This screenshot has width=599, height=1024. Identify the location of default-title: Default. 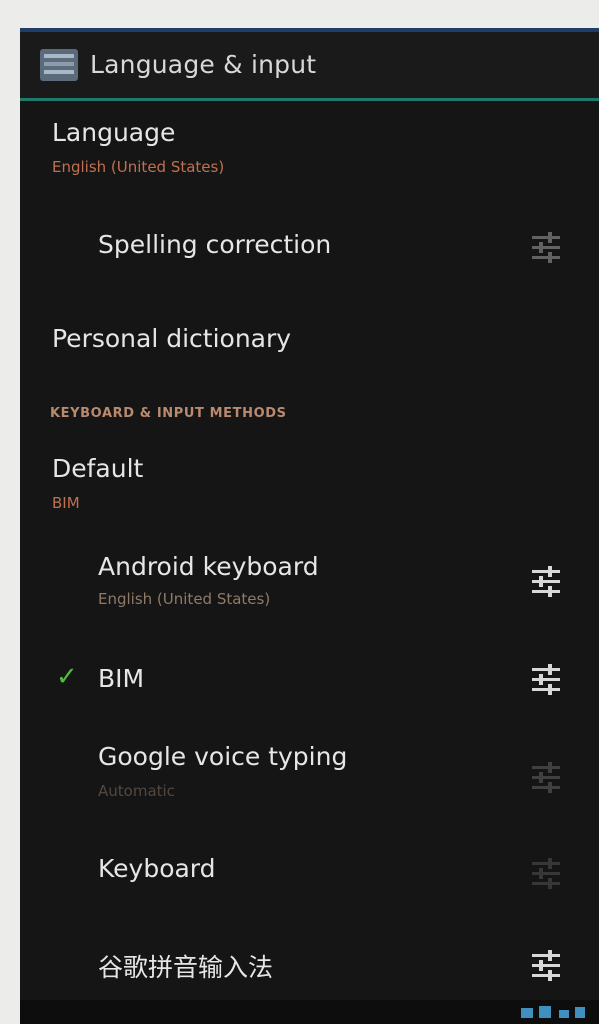
(98, 468).